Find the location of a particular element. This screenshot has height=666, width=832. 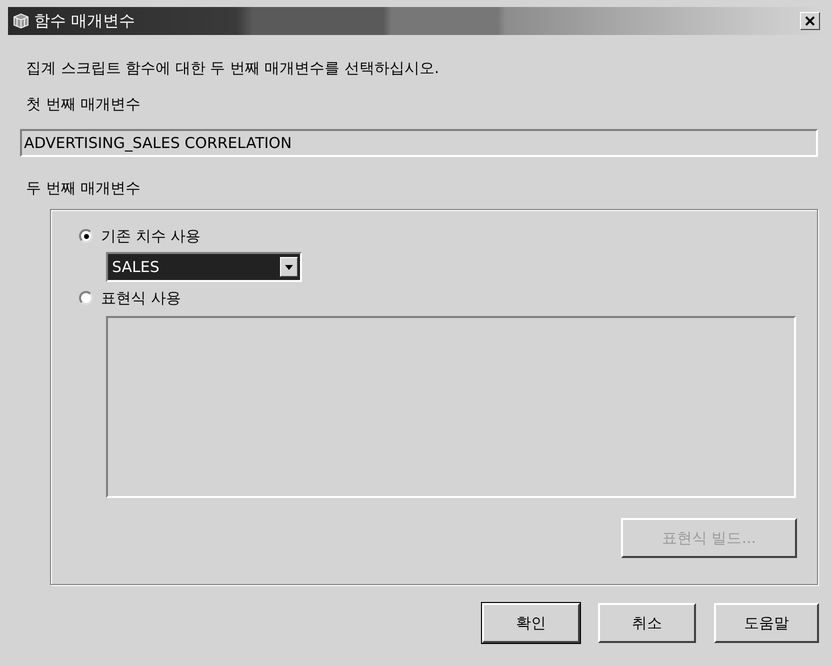

first-parameter-field: ADVERTISING_SALES CORRELATION is located at coordinates (419, 143).